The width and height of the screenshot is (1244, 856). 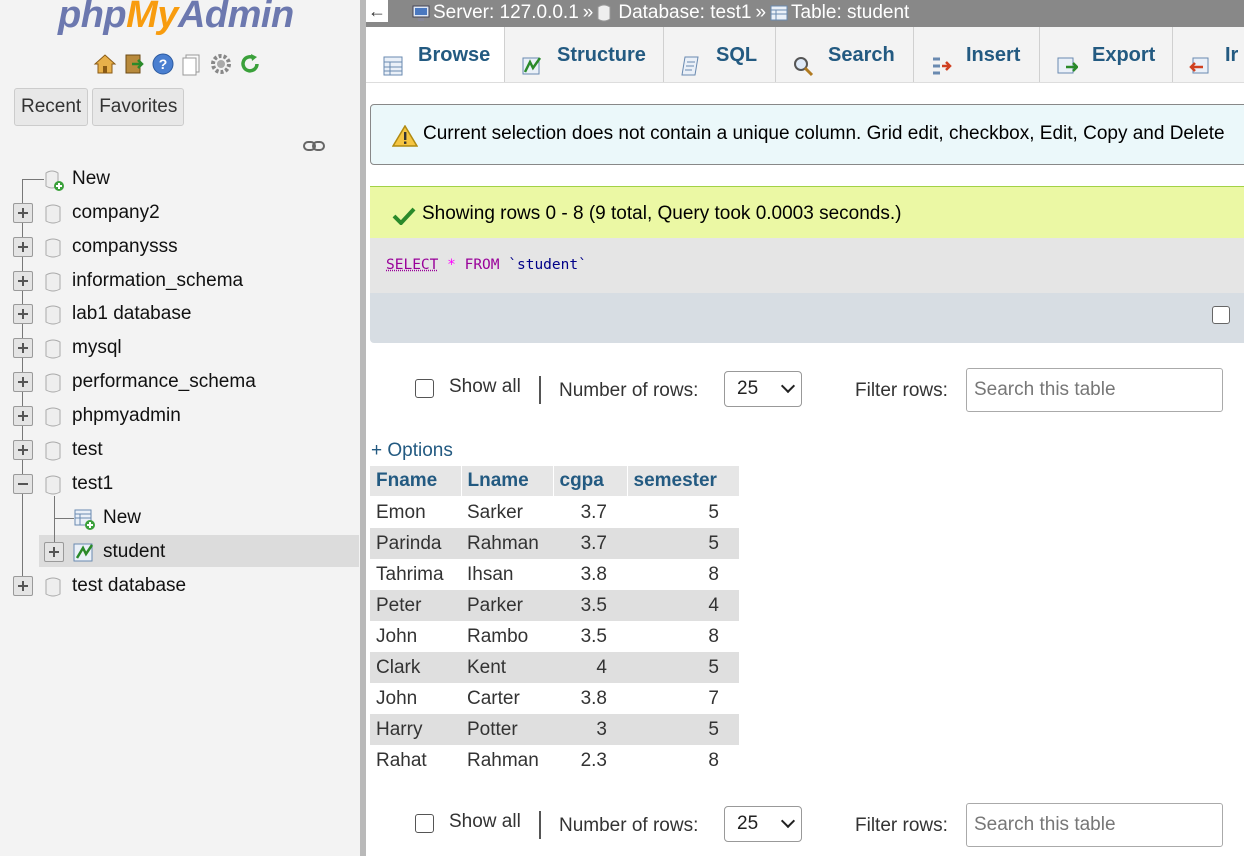 I want to click on cell-fname: Clark, so click(x=415, y=667).